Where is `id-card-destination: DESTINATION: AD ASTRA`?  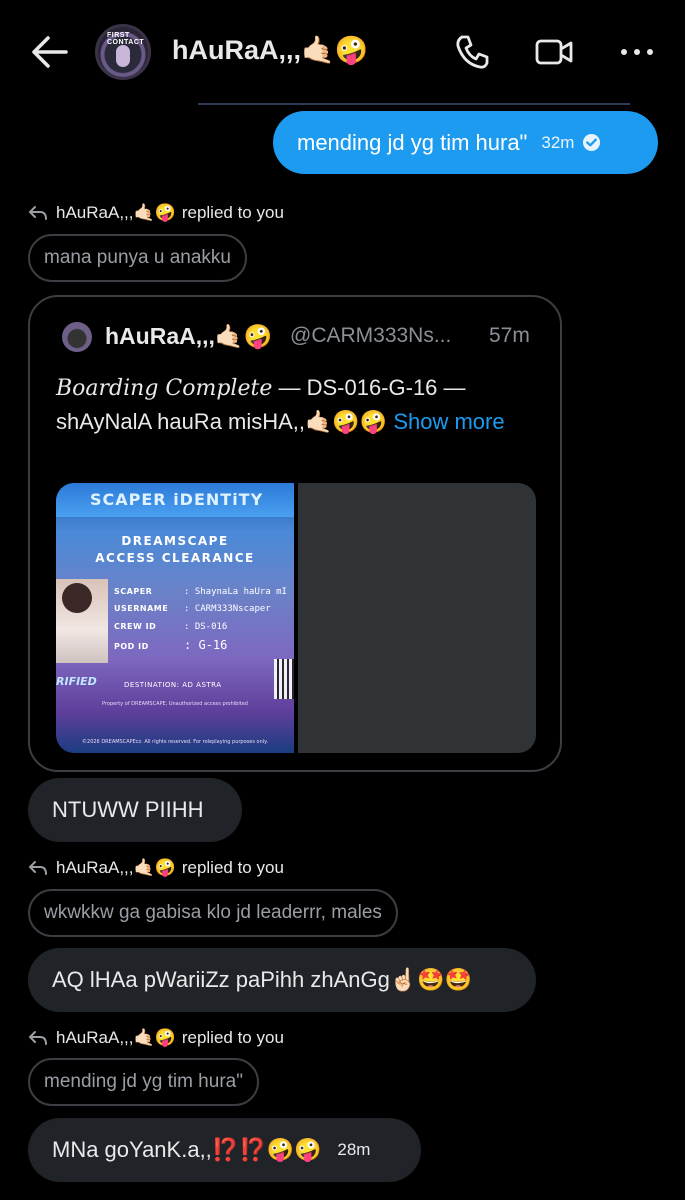 id-card-destination: DESTINATION: AD ASTRA is located at coordinates (173, 685).